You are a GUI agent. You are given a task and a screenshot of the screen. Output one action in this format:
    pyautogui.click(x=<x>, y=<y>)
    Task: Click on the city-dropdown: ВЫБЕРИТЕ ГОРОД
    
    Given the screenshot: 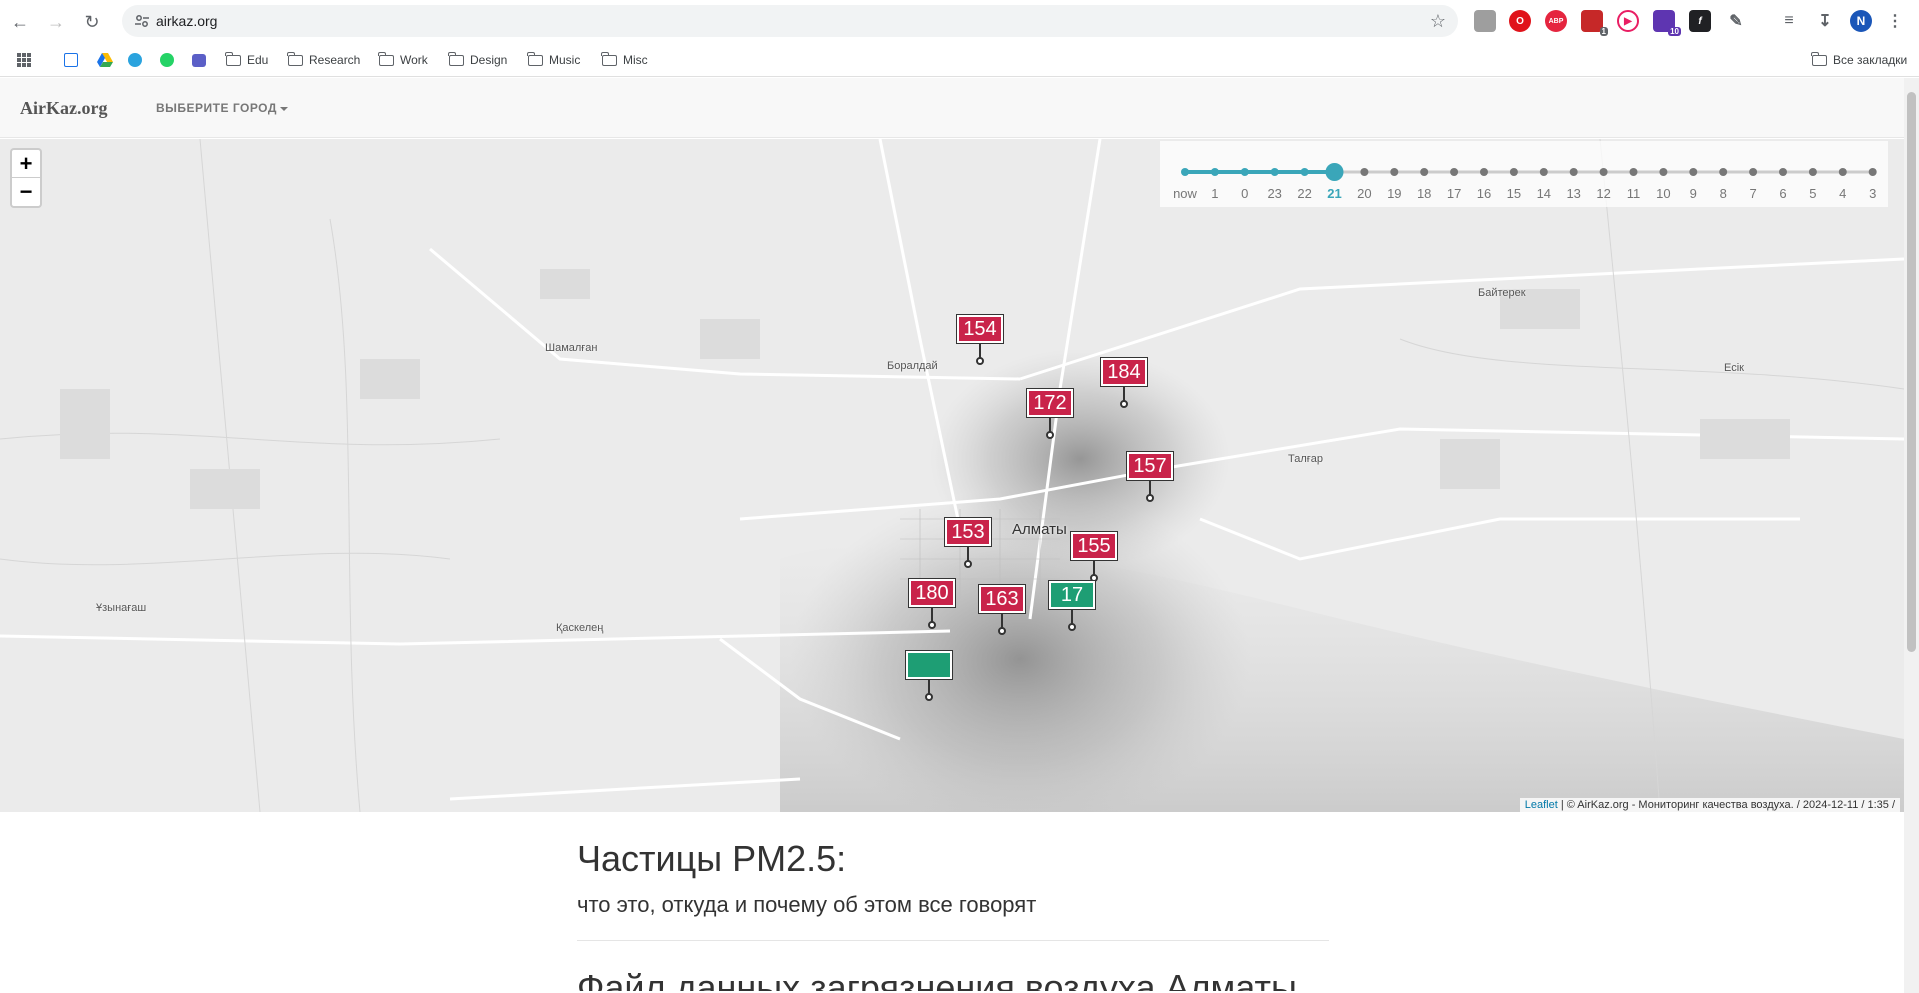 What is the action you would take?
    pyautogui.click(x=222, y=108)
    